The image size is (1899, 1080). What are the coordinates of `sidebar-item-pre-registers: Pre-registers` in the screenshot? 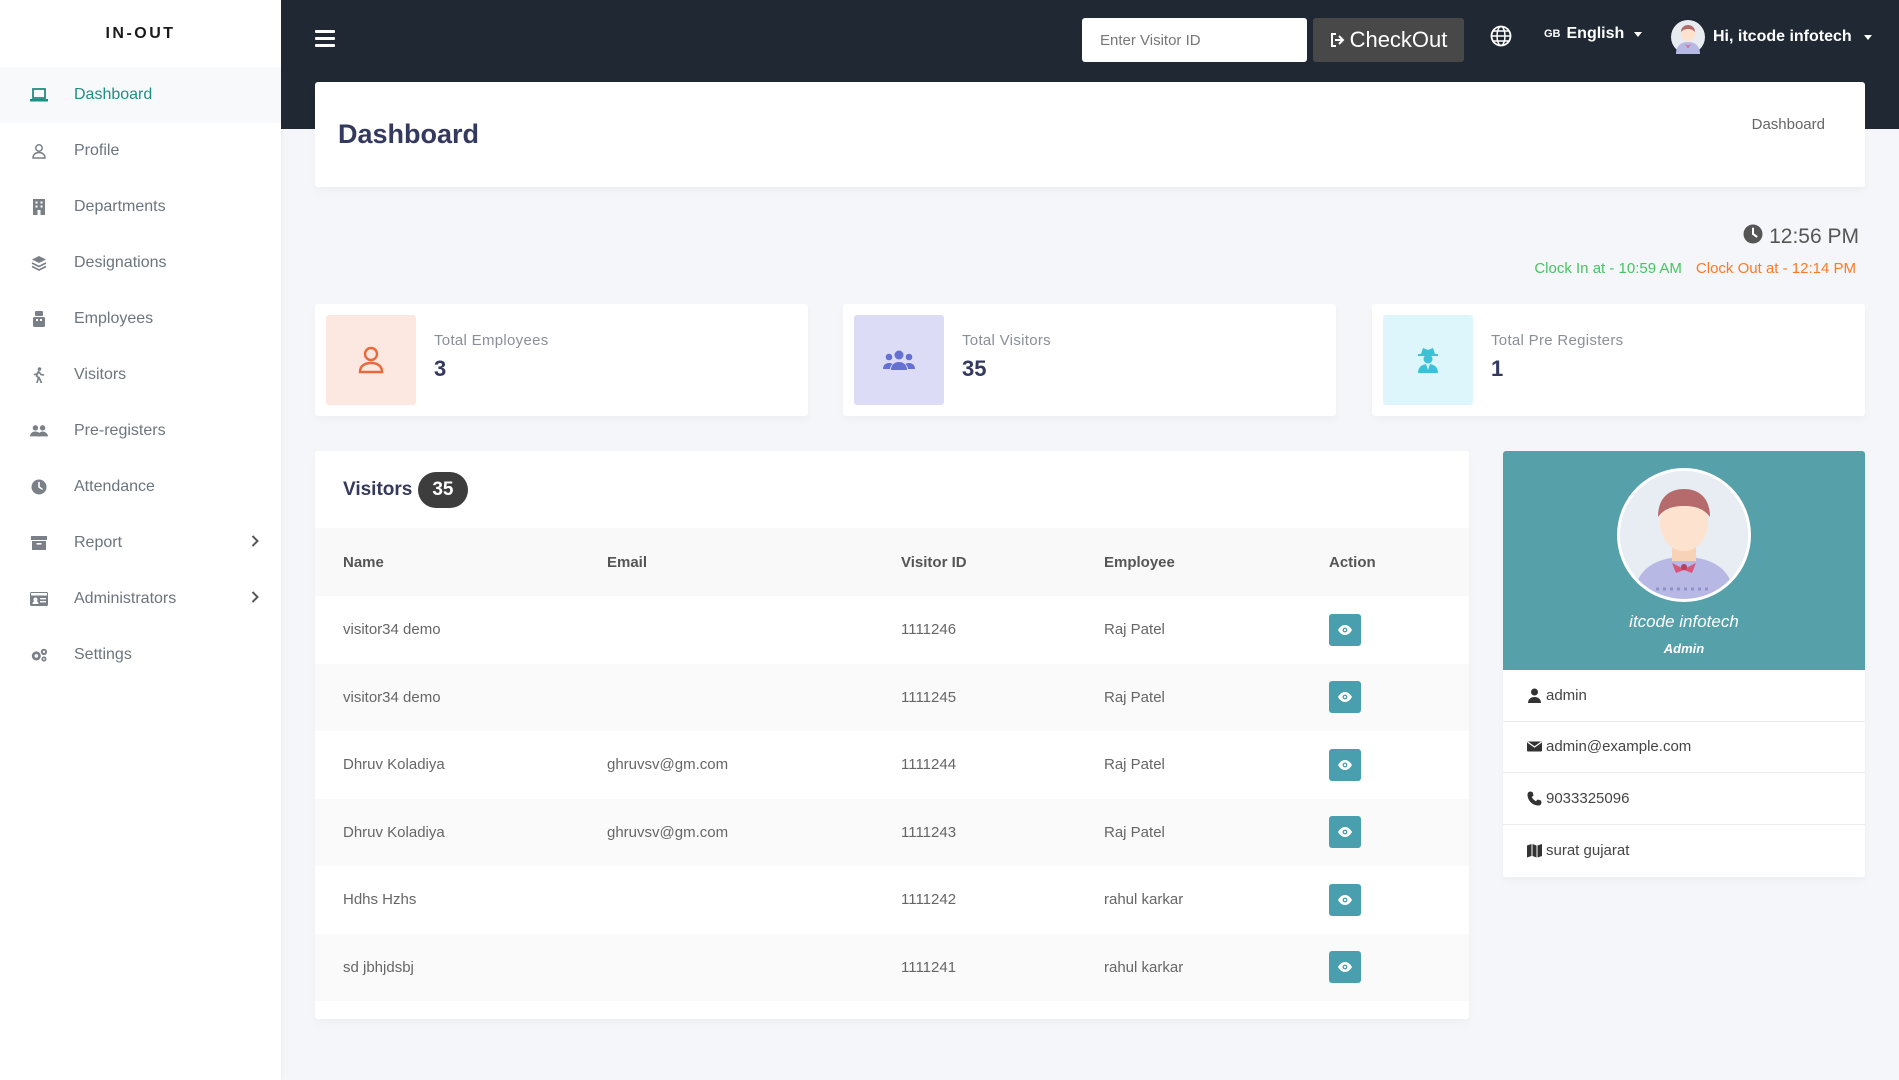 It's located at (140, 431).